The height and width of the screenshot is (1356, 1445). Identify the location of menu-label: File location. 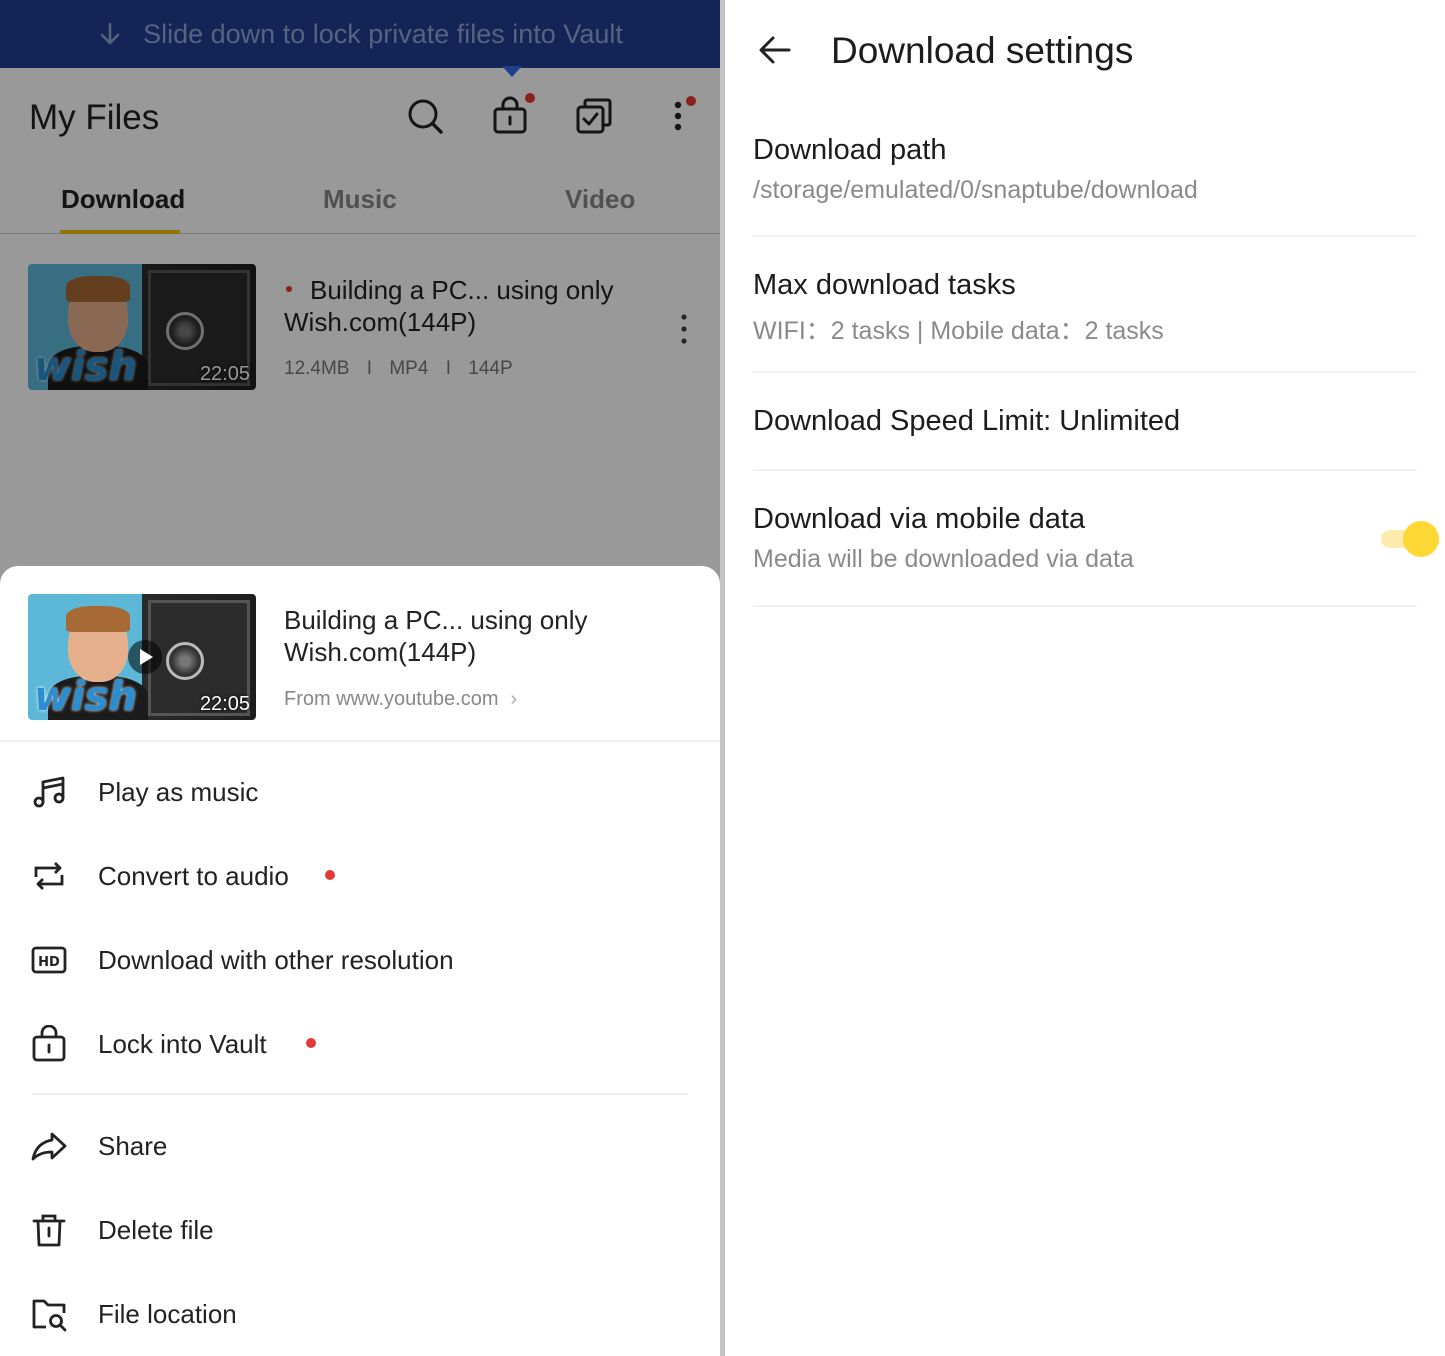
(167, 1313).